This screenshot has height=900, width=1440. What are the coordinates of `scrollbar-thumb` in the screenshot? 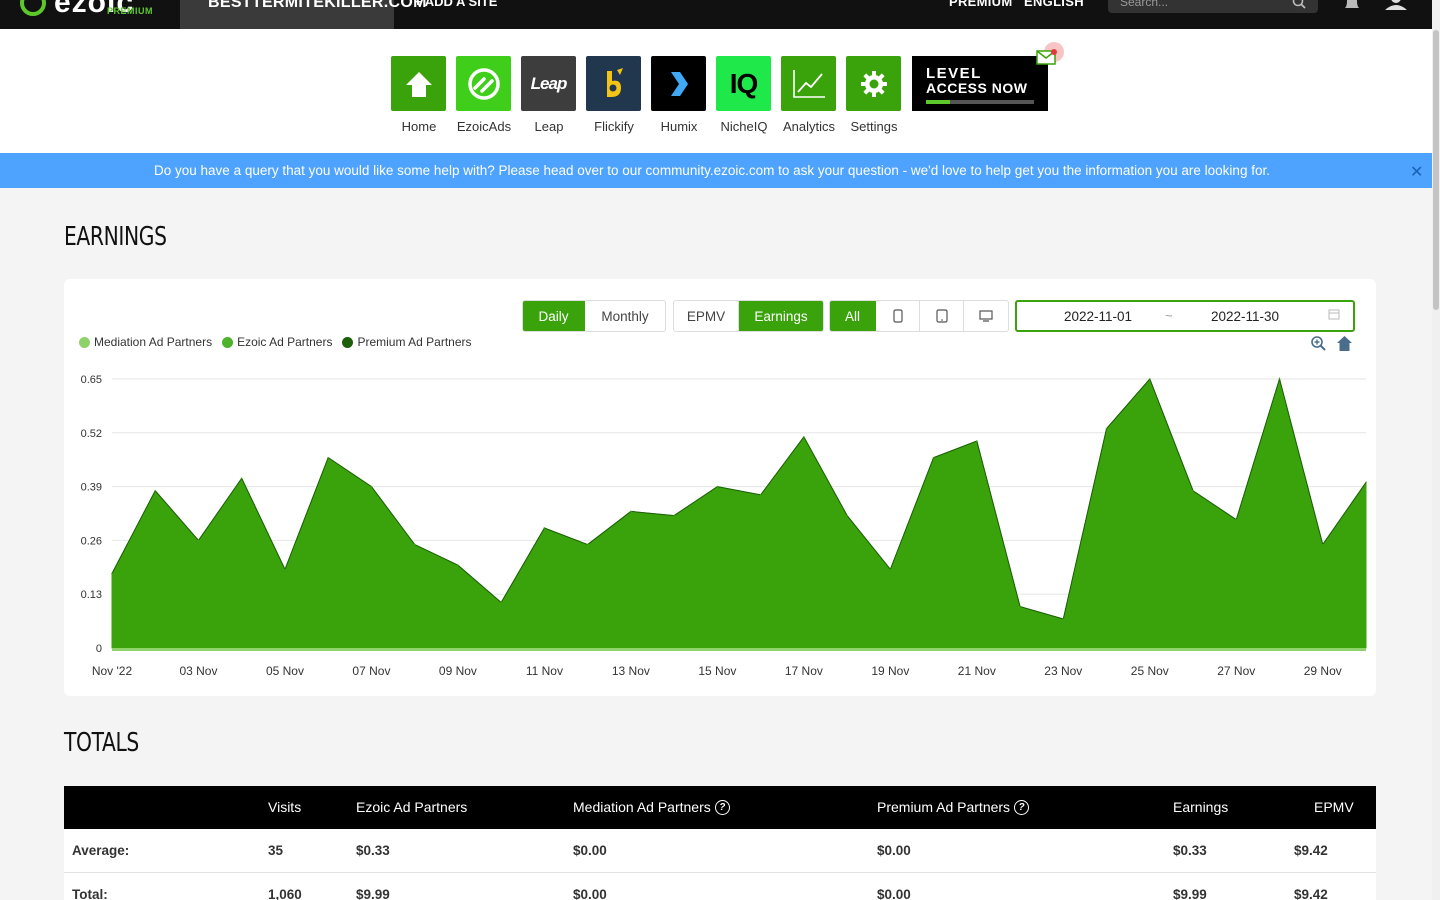 It's located at (1436, 170).